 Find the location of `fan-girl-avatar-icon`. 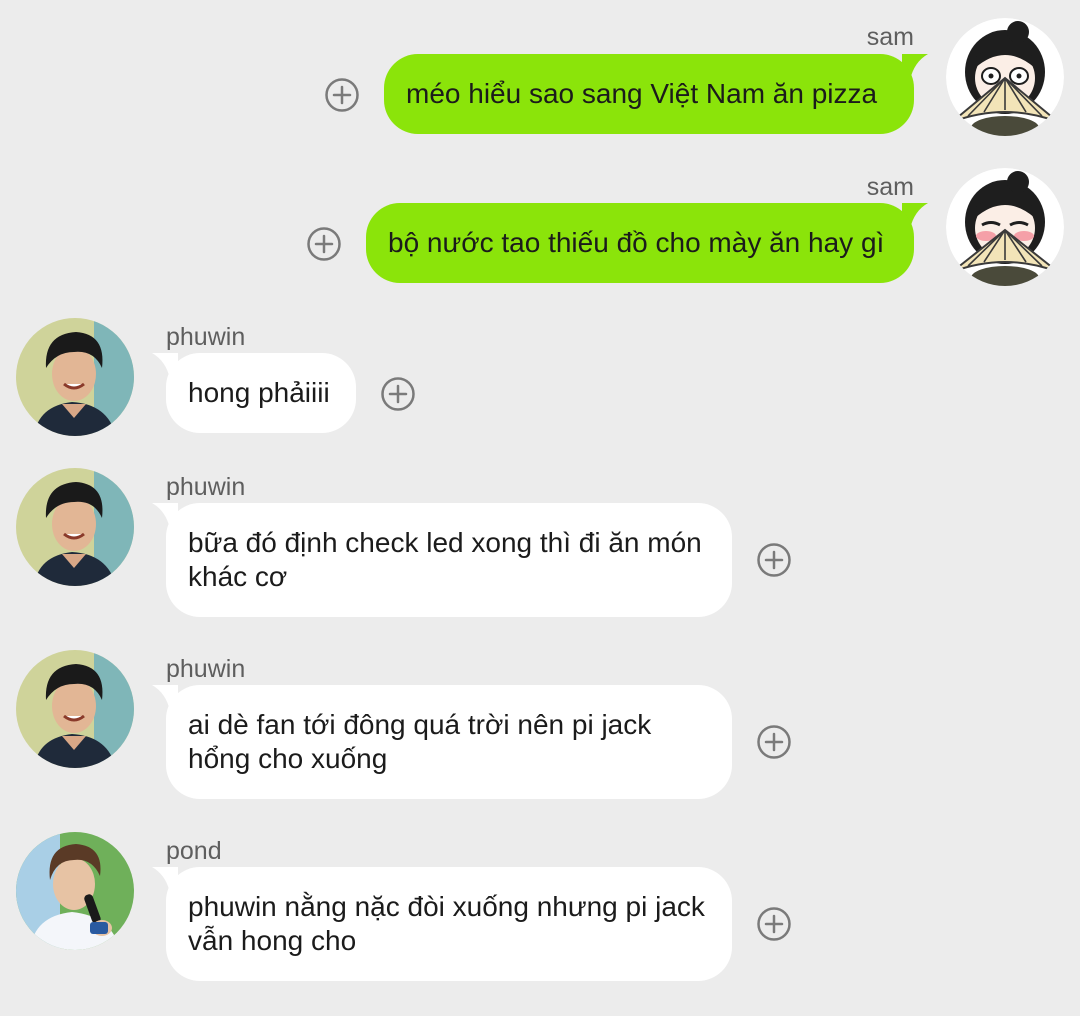

fan-girl-avatar-icon is located at coordinates (1005, 77).